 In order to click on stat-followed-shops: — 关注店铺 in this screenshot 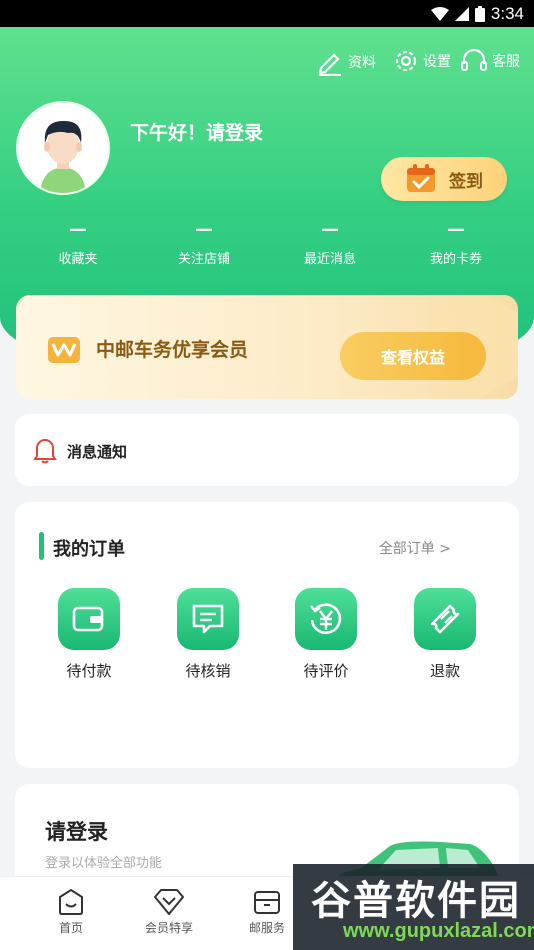, I will do `click(204, 243)`.